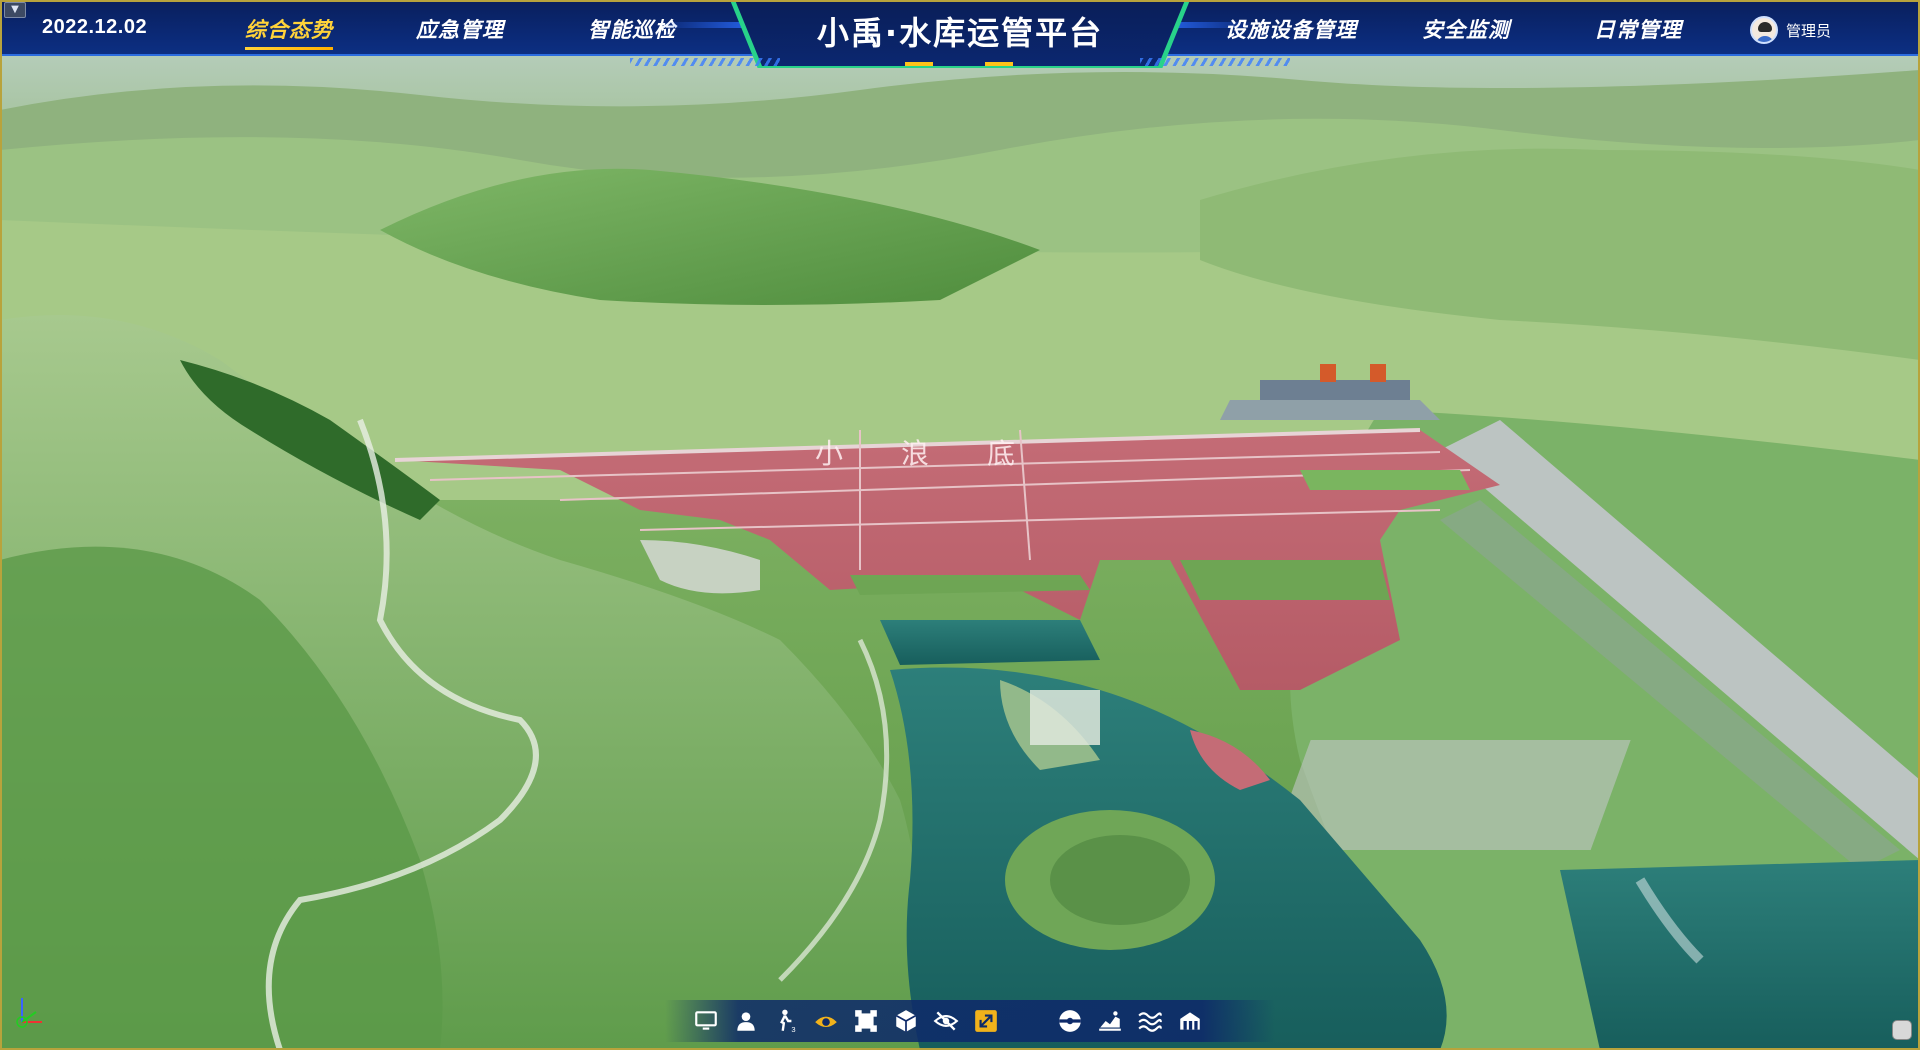  What do you see at coordinates (1466, 29) in the screenshot?
I see `nav-tab-safety-monitoring: 安全监测` at bounding box center [1466, 29].